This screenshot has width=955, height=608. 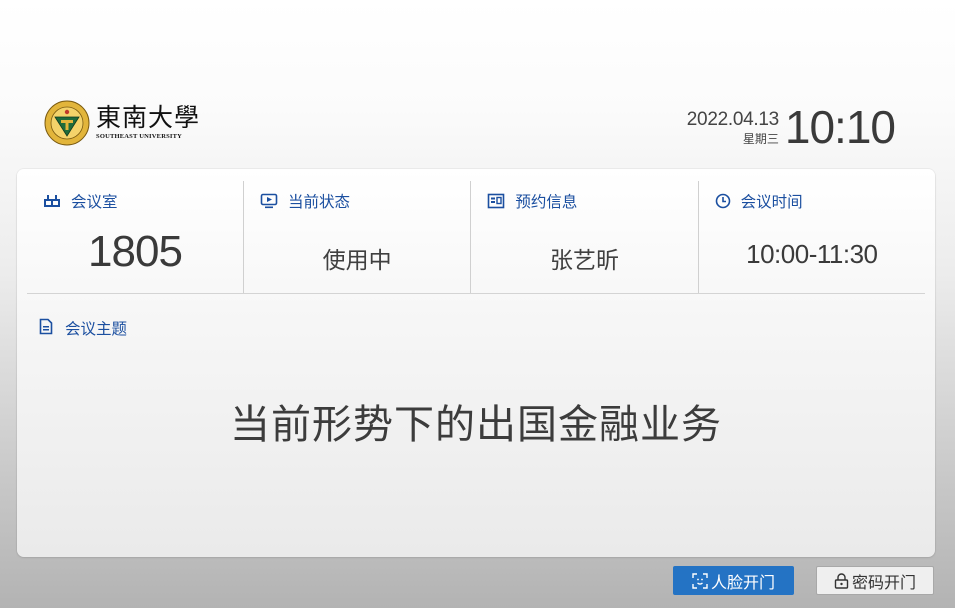 I want to click on building-icon, so click(x=52, y=201).